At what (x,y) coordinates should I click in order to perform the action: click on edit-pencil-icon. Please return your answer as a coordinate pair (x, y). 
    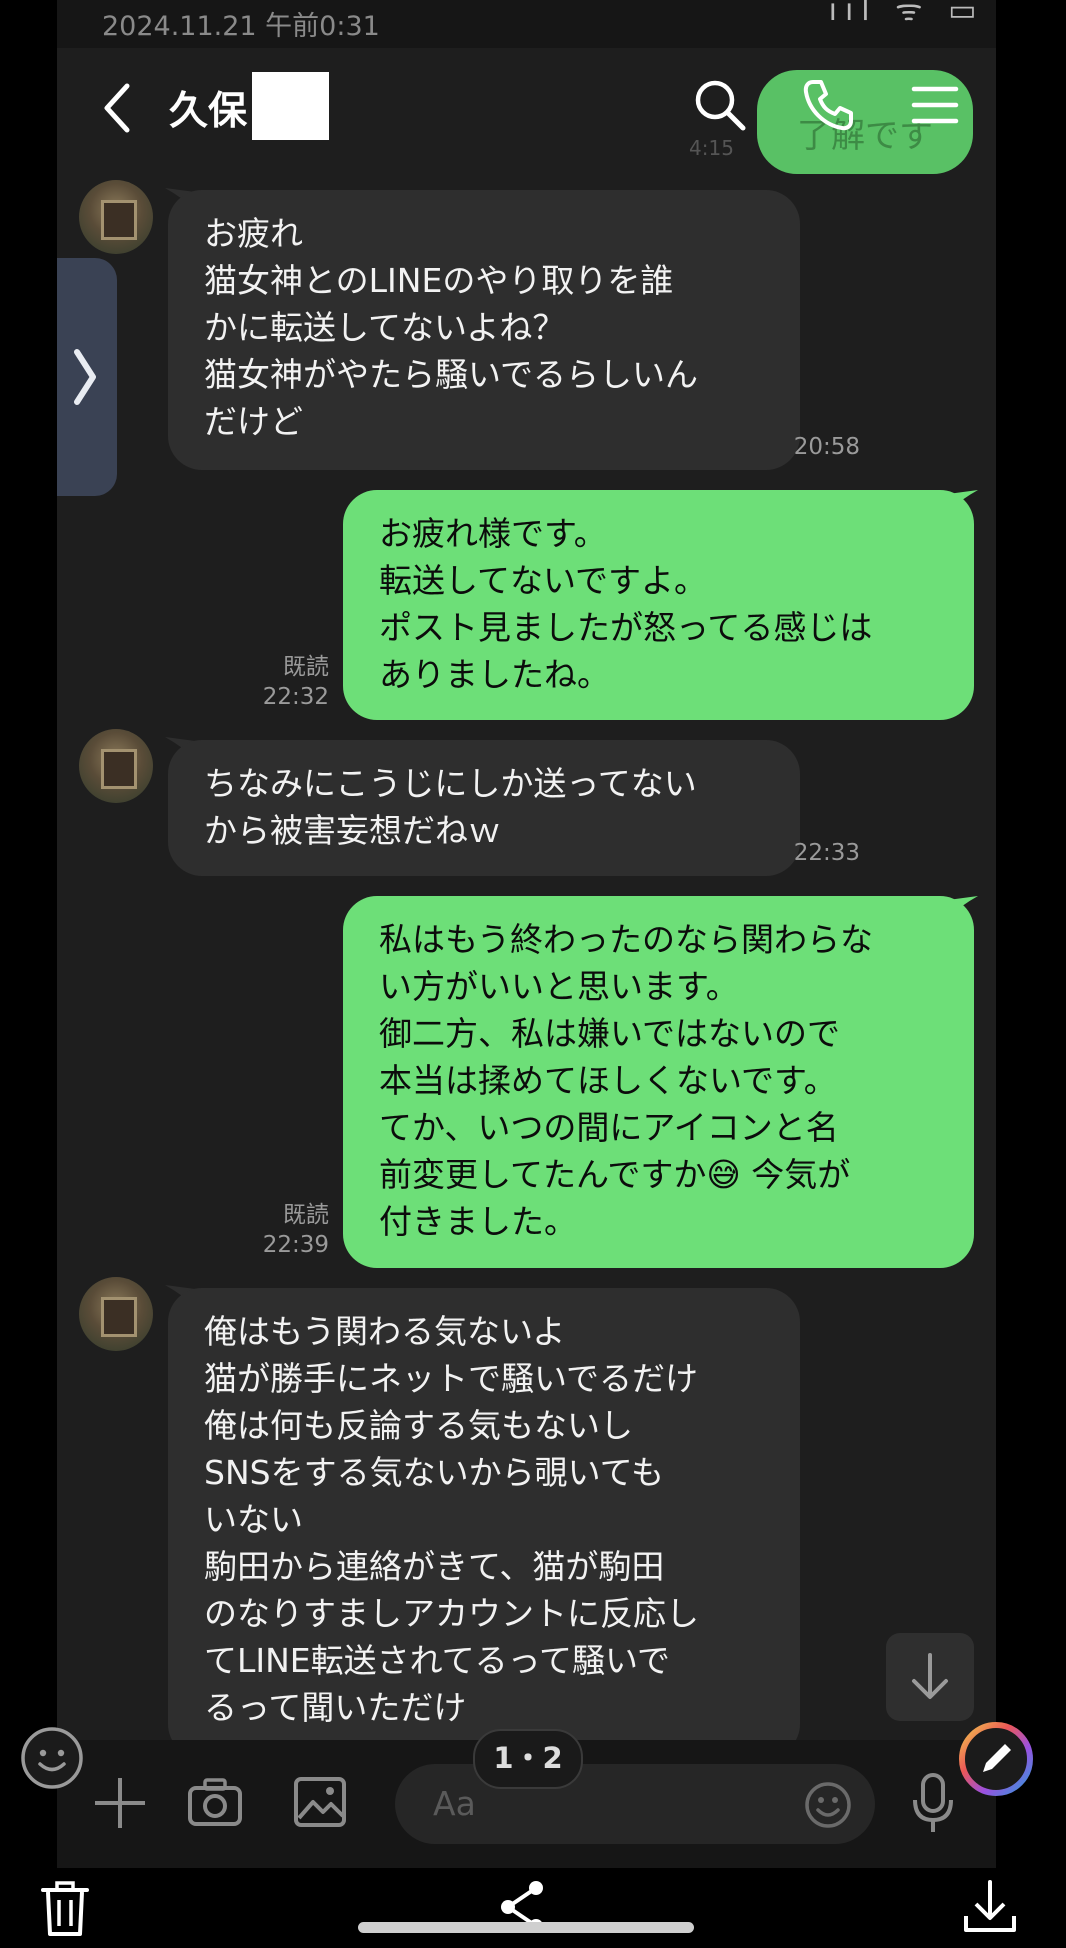
    Looking at the image, I should click on (996, 1759).